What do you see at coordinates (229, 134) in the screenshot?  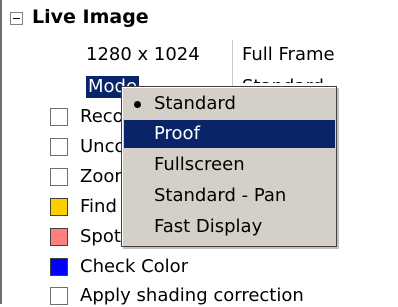 I see `menu-item-proof: Proof` at bounding box center [229, 134].